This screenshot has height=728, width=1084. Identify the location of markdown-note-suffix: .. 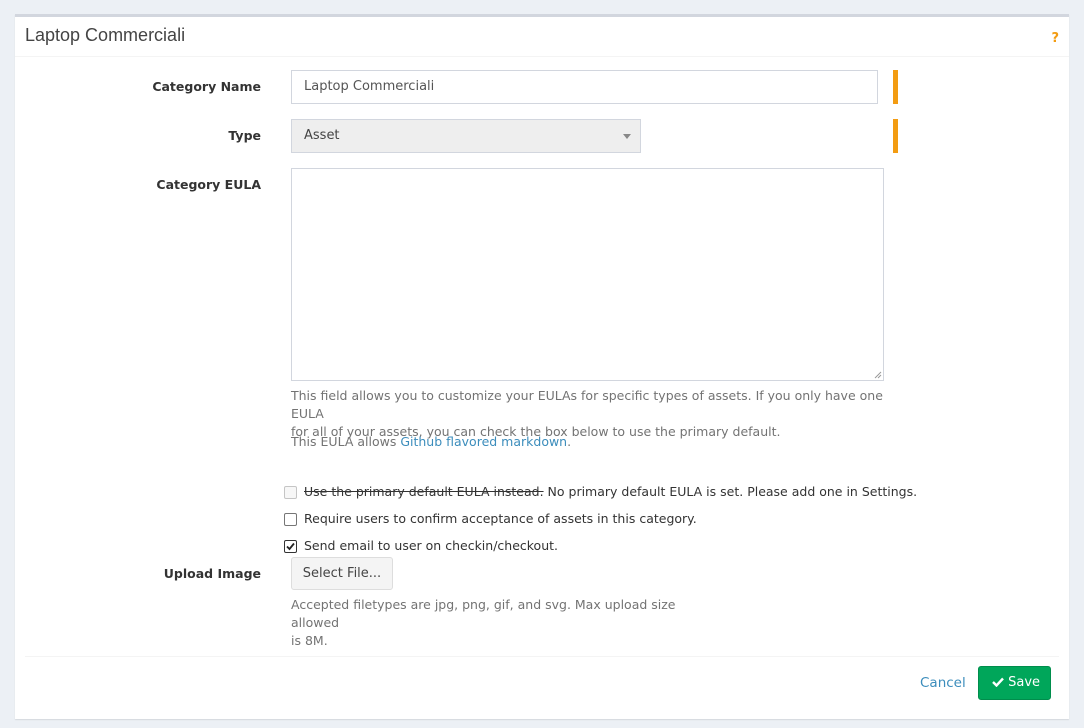
(569, 441).